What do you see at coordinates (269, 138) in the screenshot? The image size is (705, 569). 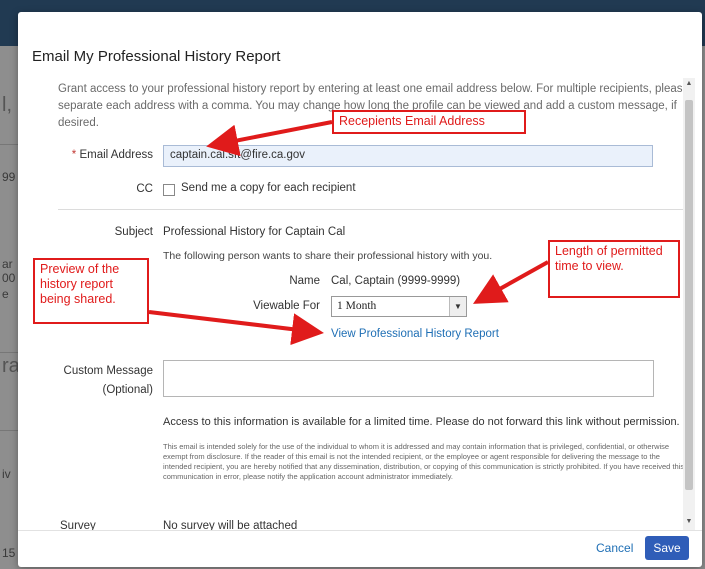 I see `arrow-to-email` at bounding box center [269, 138].